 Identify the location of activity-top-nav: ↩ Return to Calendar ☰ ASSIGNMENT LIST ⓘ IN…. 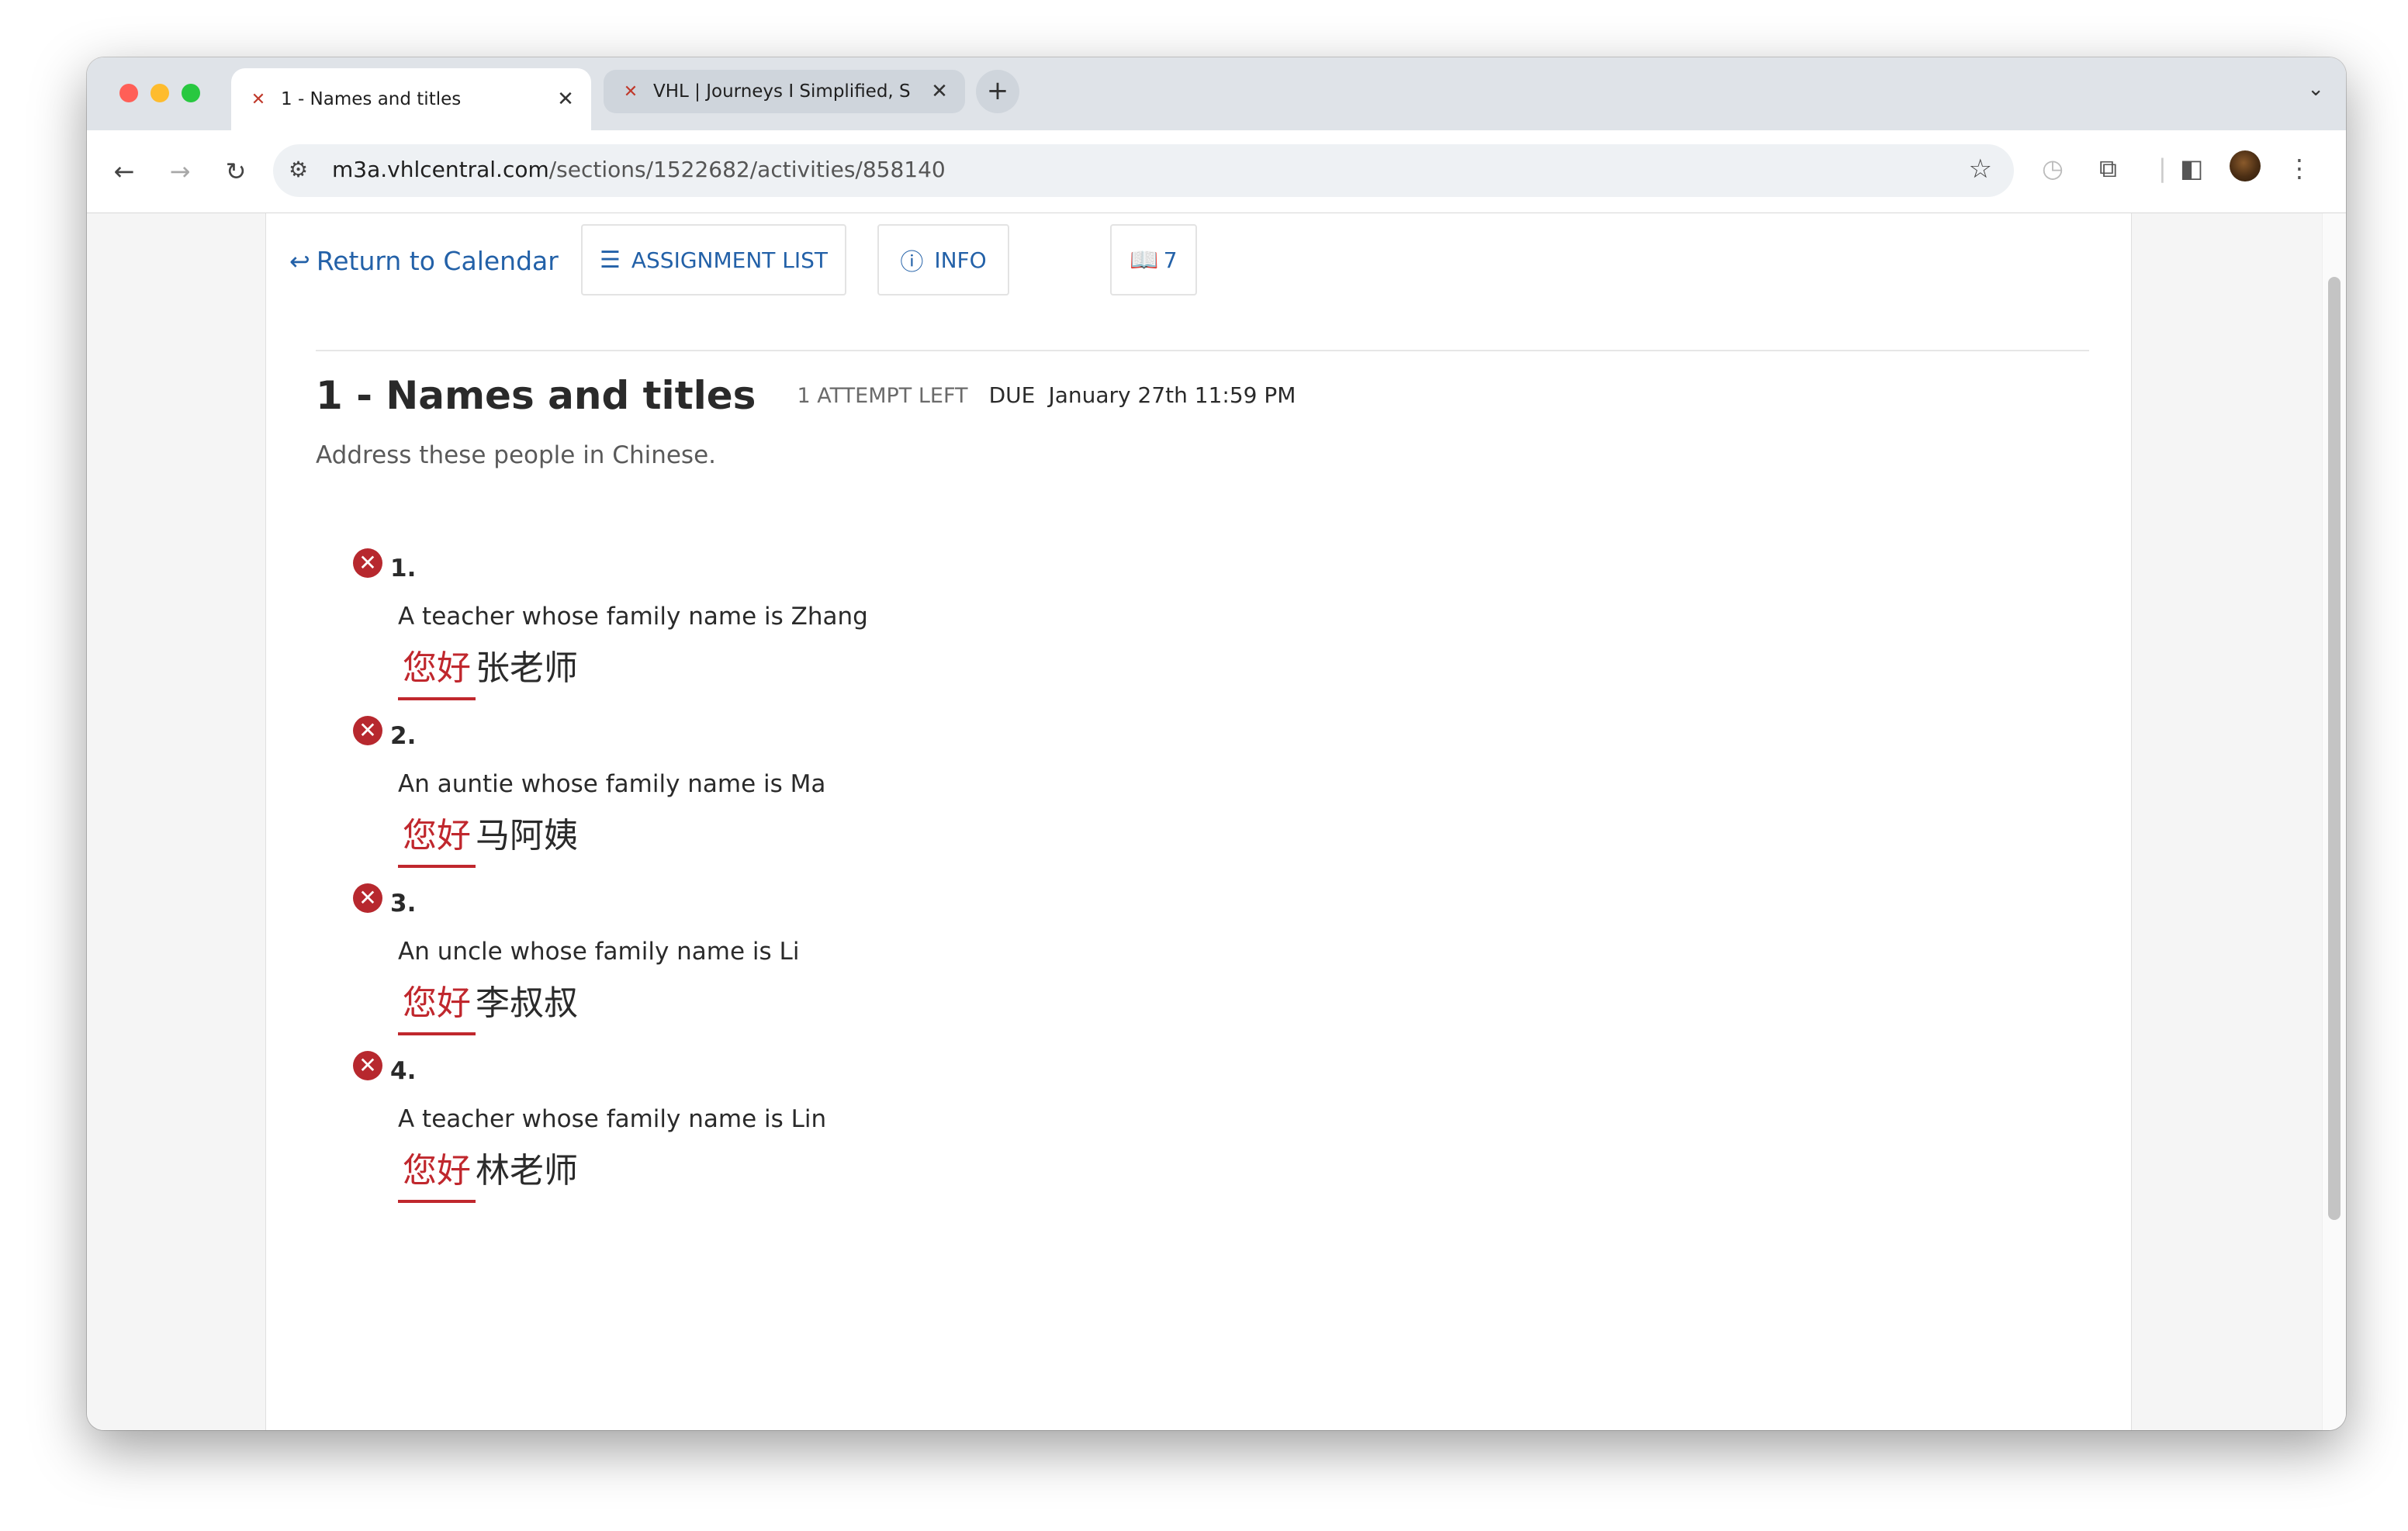
(1198, 263).